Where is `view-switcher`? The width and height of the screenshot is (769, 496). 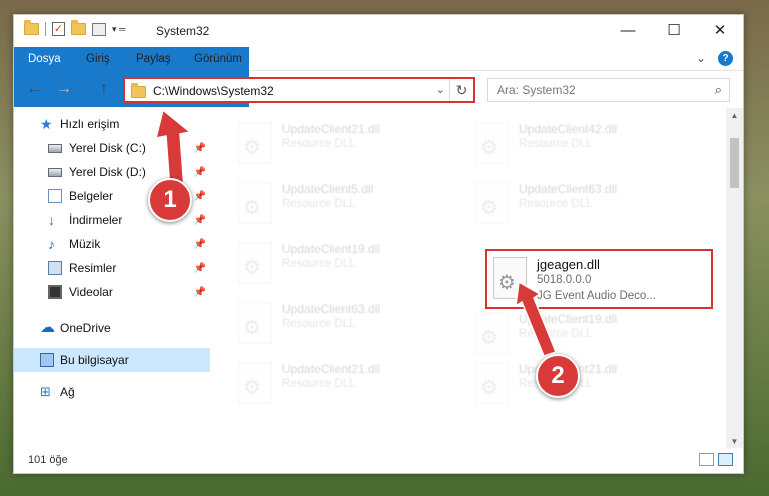 view-switcher is located at coordinates (716, 459).